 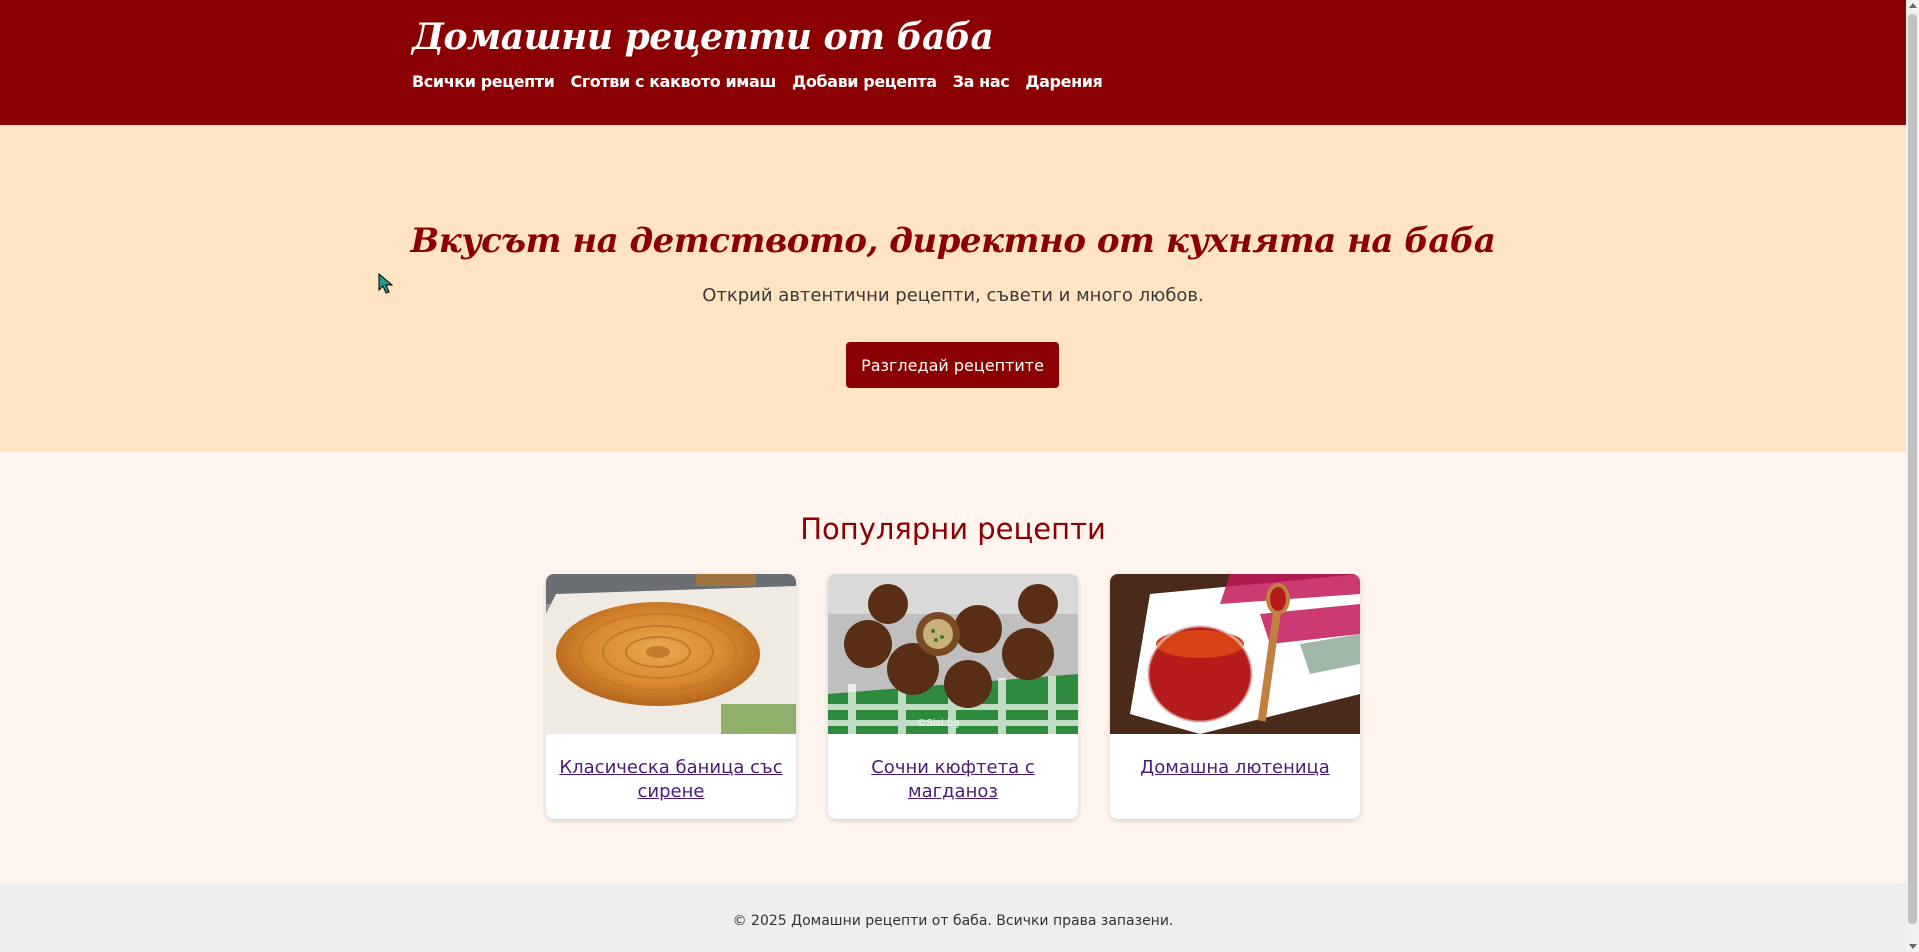 I want to click on nav-link-all-recipes: Всички рецепти, so click(x=483, y=81).